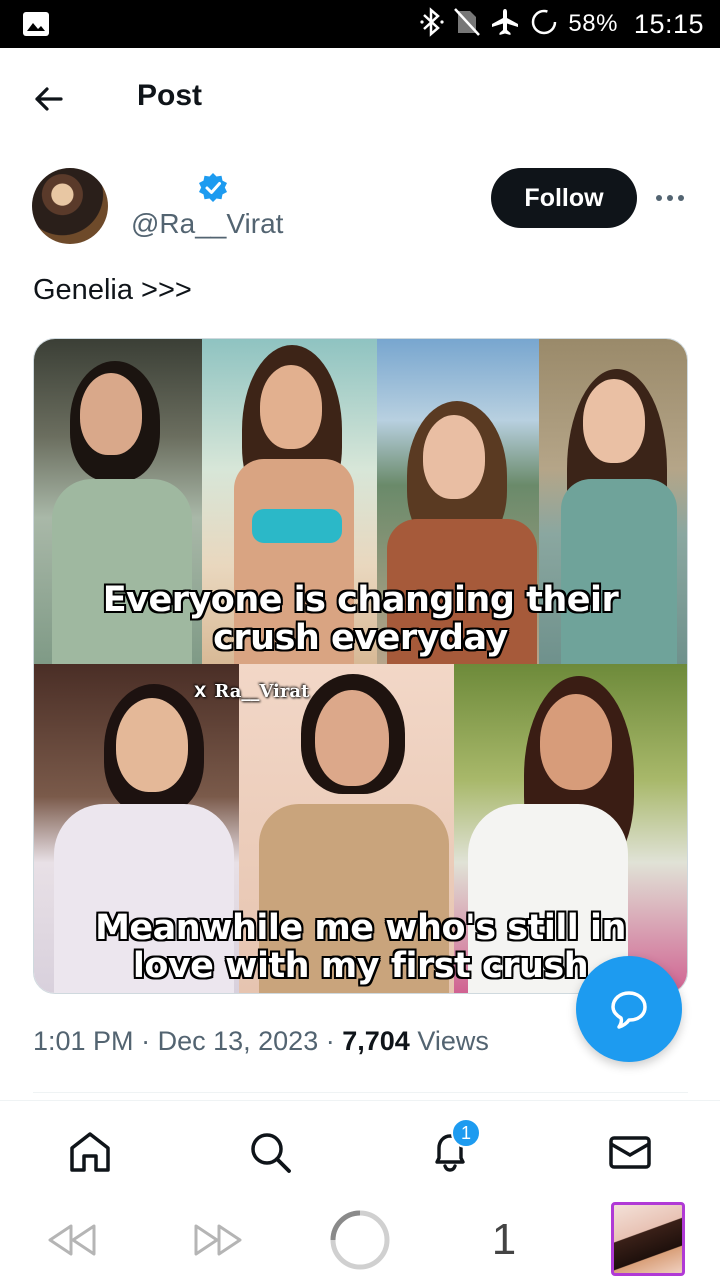 This screenshot has width=720, height=1280. I want to click on page-title: Post, so click(170, 95).